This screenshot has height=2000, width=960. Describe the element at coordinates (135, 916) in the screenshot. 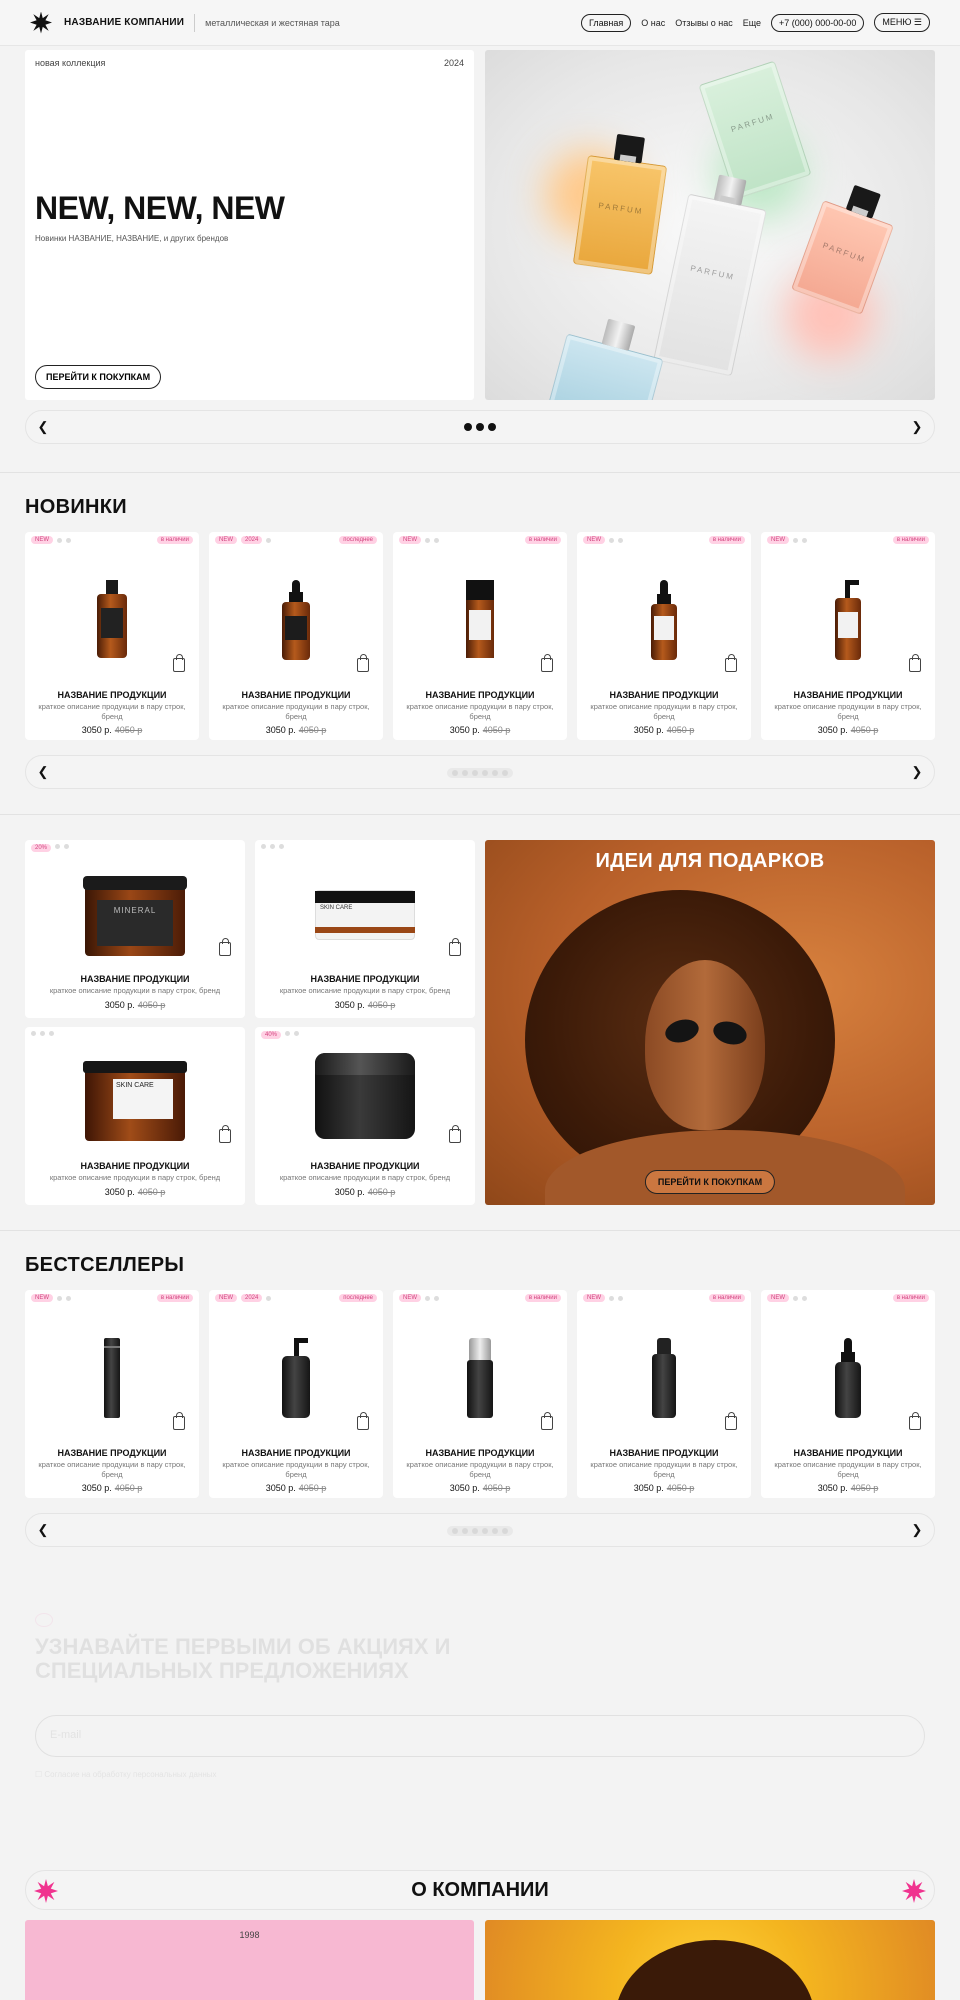

I see `product-image: MINERAL` at that location.